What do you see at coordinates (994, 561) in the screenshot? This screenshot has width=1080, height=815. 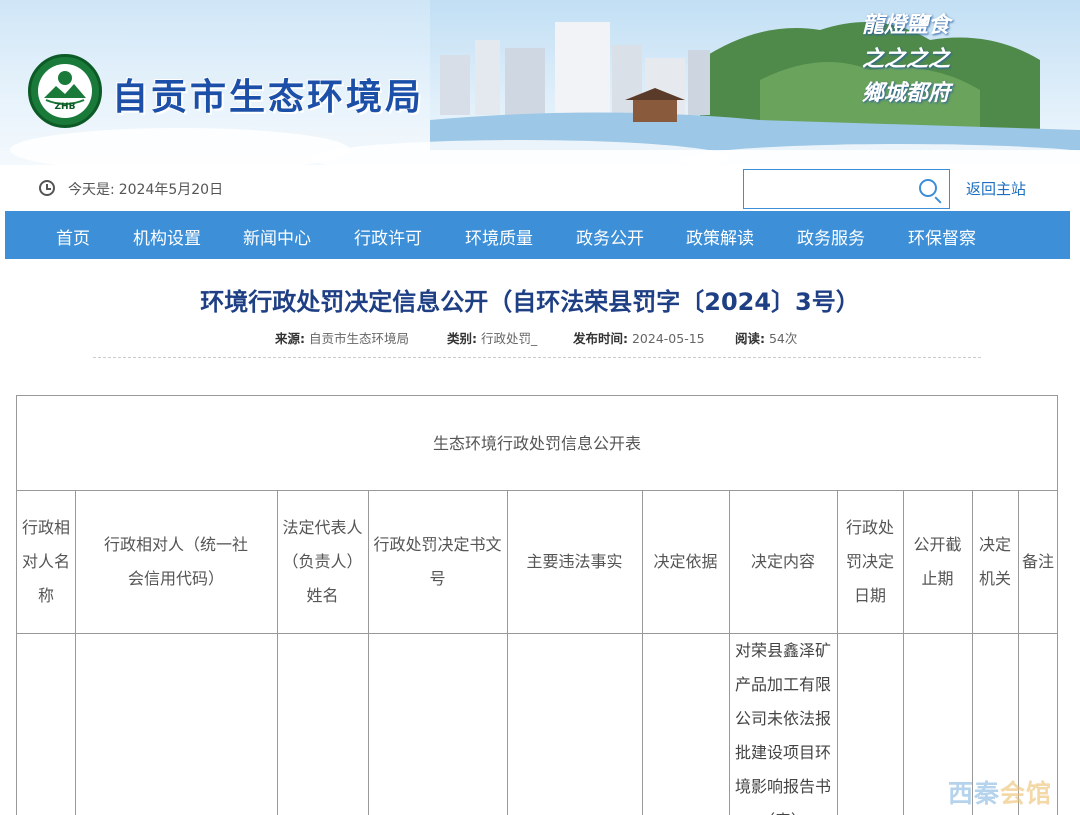 I see `header-decision-authority: 决定机关` at bounding box center [994, 561].